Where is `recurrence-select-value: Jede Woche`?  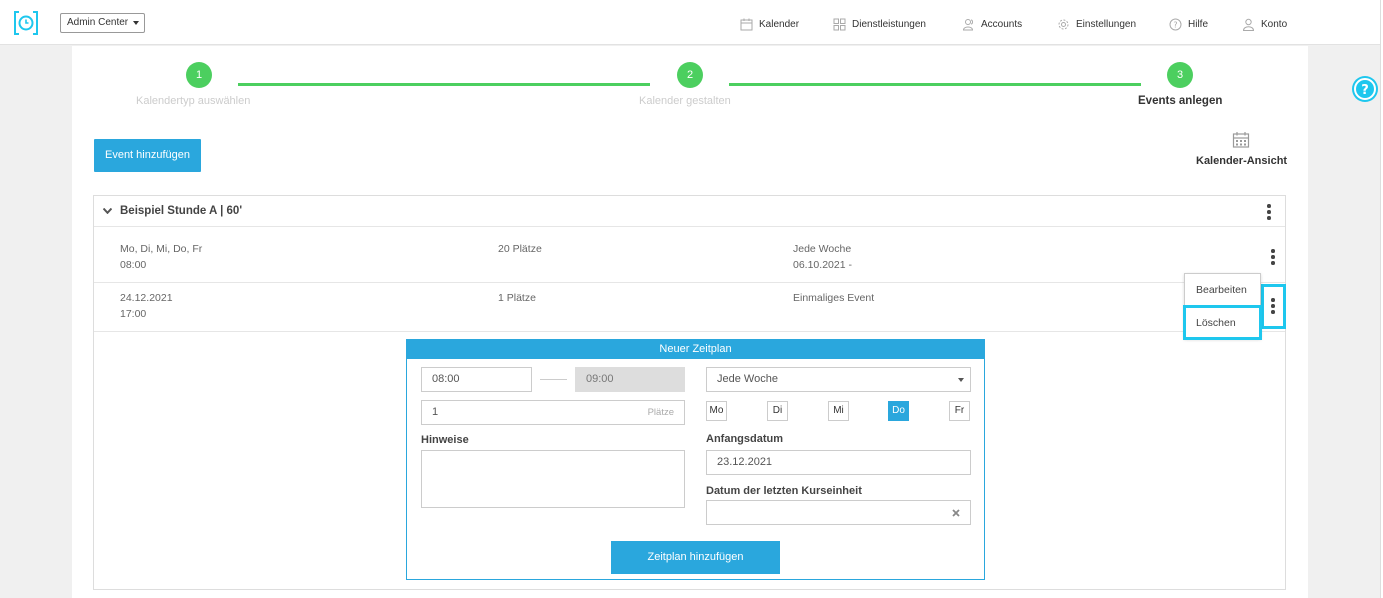
recurrence-select-value: Jede Woche is located at coordinates (747, 379).